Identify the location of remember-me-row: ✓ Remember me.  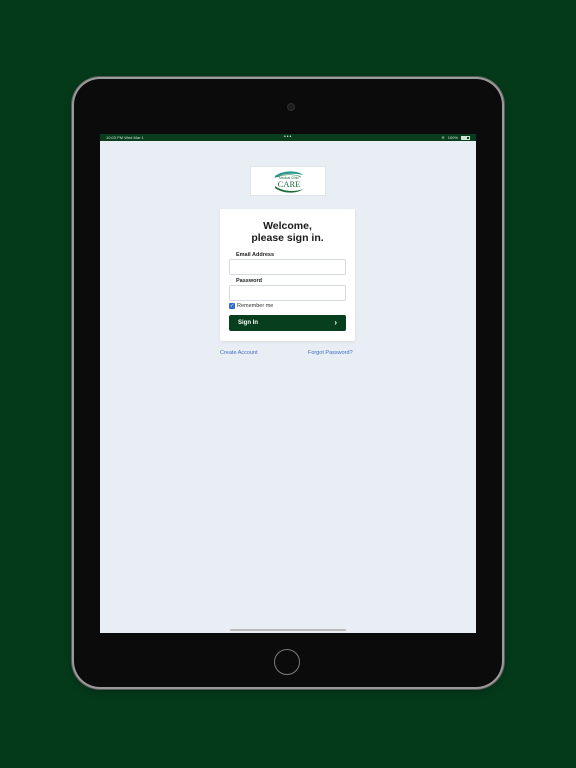
(251, 306).